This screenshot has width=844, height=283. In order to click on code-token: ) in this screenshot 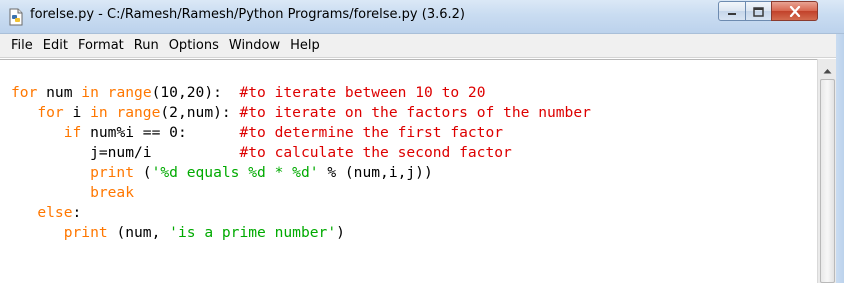, I will do `click(340, 232)`.